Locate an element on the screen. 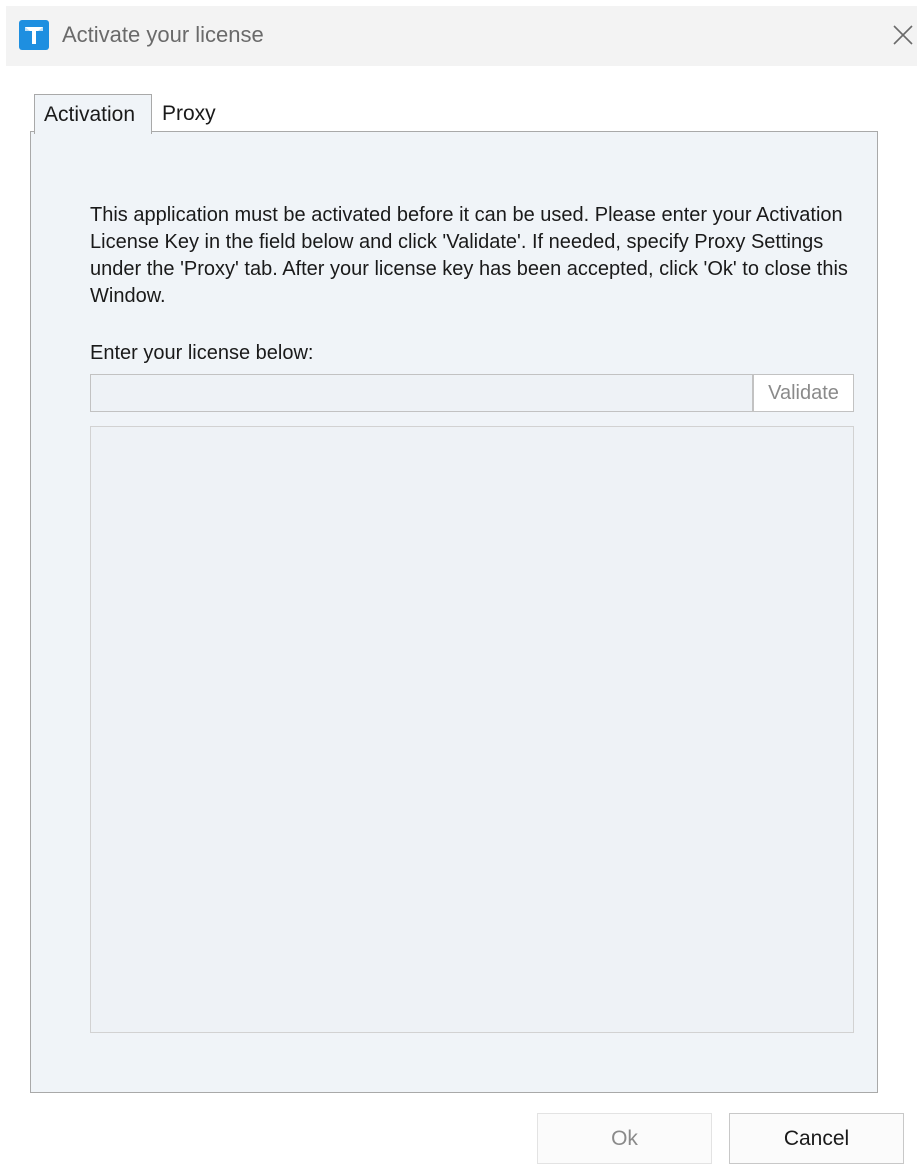 Image resolution: width=917 pixels, height=1164 pixels. cancel-button: Cancel is located at coordinates (816, 1138).